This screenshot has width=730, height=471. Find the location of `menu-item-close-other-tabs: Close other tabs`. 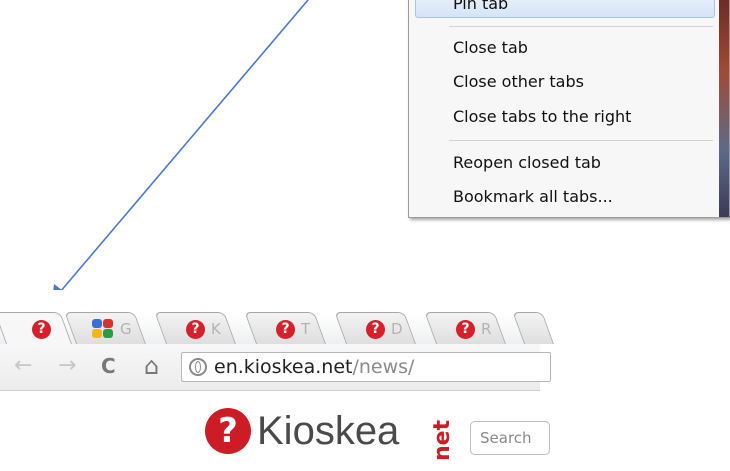

menu-item-close-other-tabs: Close other tabs is located at coordinates (518, 82).